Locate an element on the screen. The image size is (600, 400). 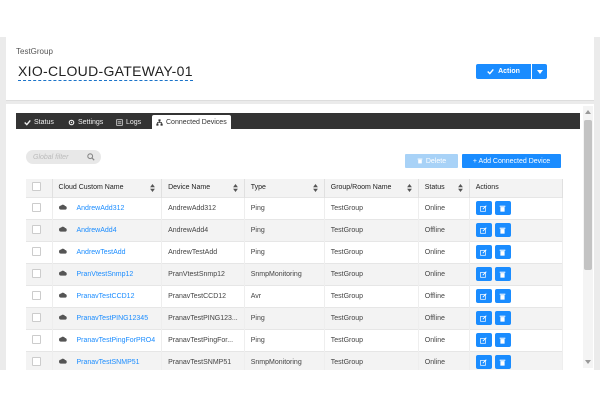
select-all-cell is located at coordinates (39, 188).